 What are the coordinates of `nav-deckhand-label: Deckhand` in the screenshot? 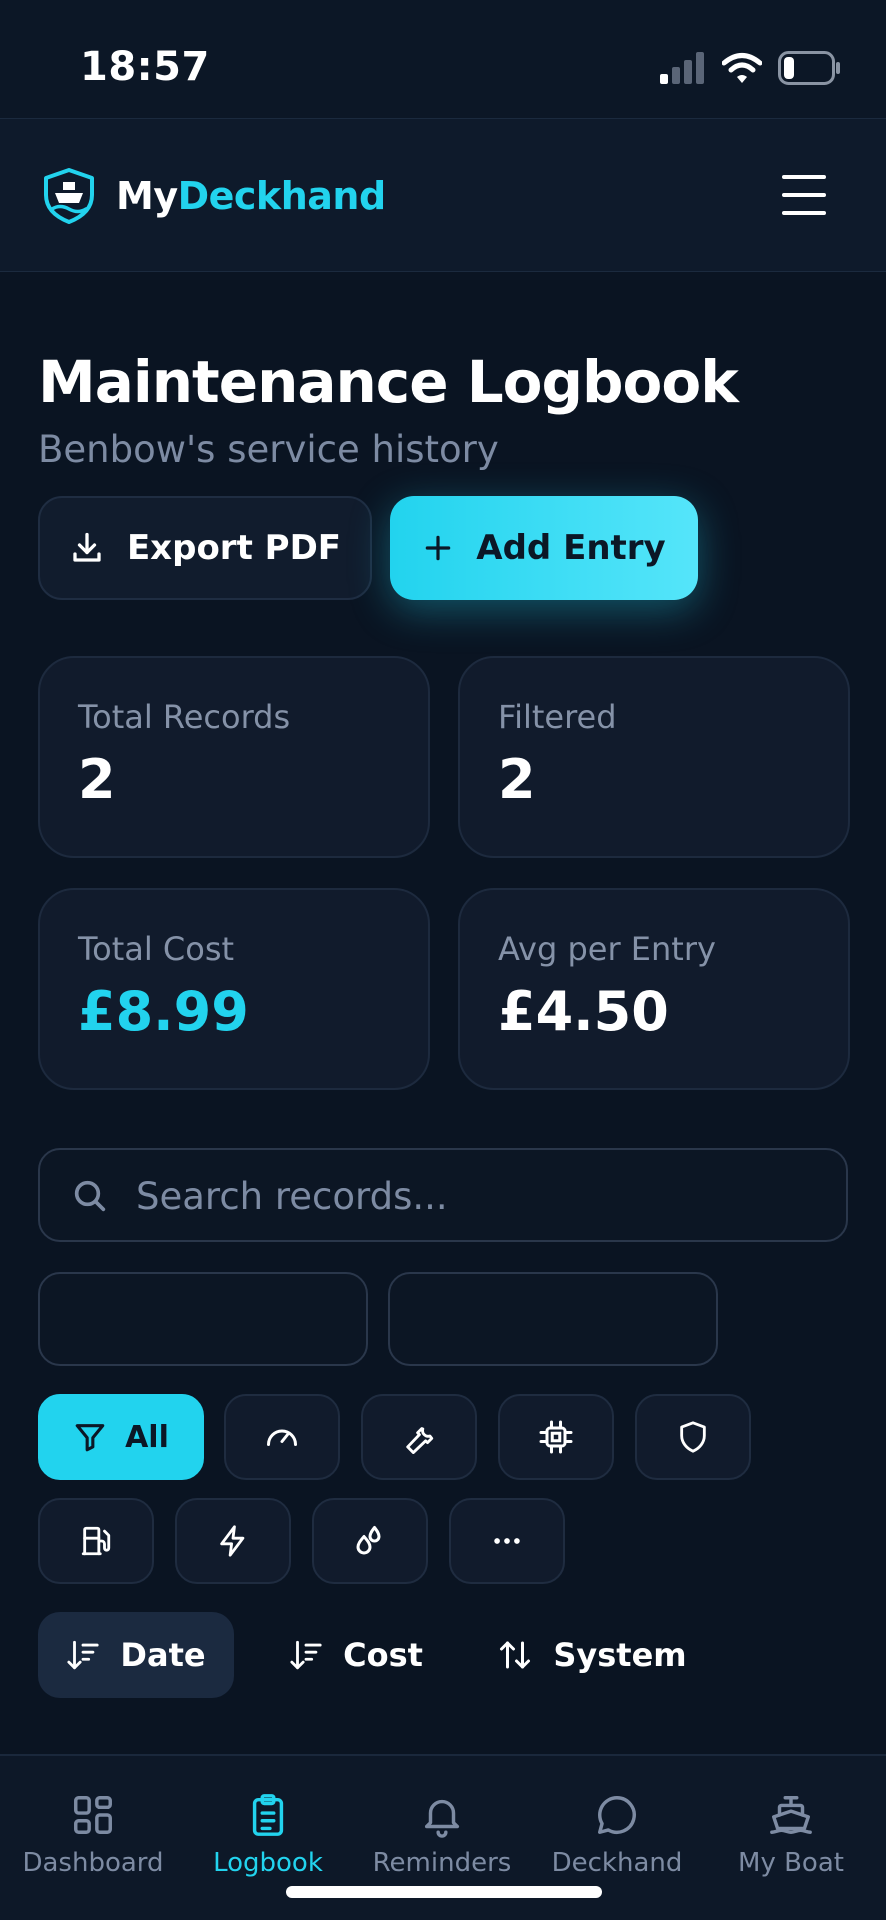 It's located at (617, 1863).